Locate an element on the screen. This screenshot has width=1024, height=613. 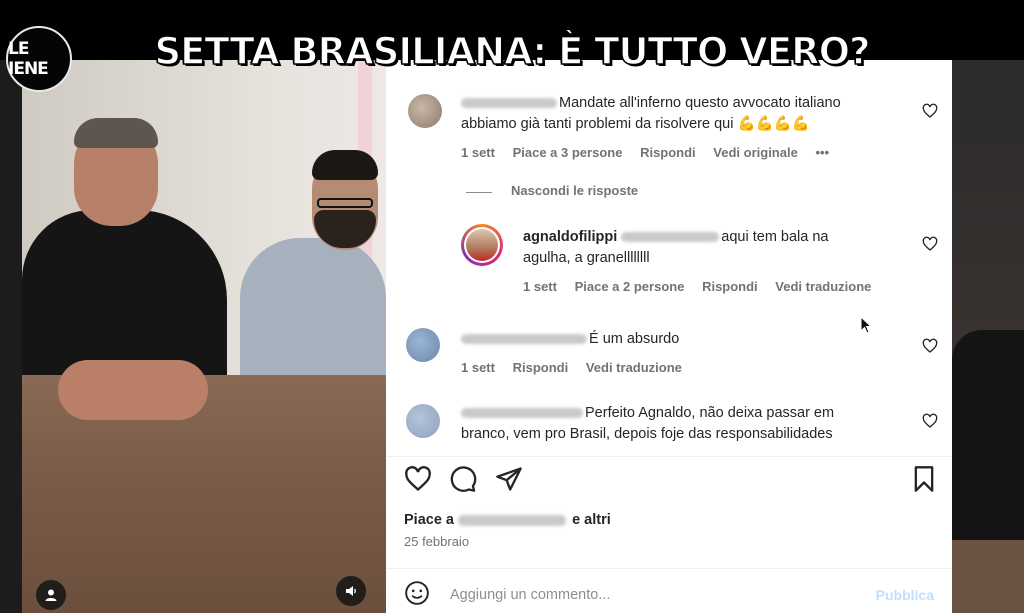
see-original-button: Vedi originale is located at coordinates (755, 152).